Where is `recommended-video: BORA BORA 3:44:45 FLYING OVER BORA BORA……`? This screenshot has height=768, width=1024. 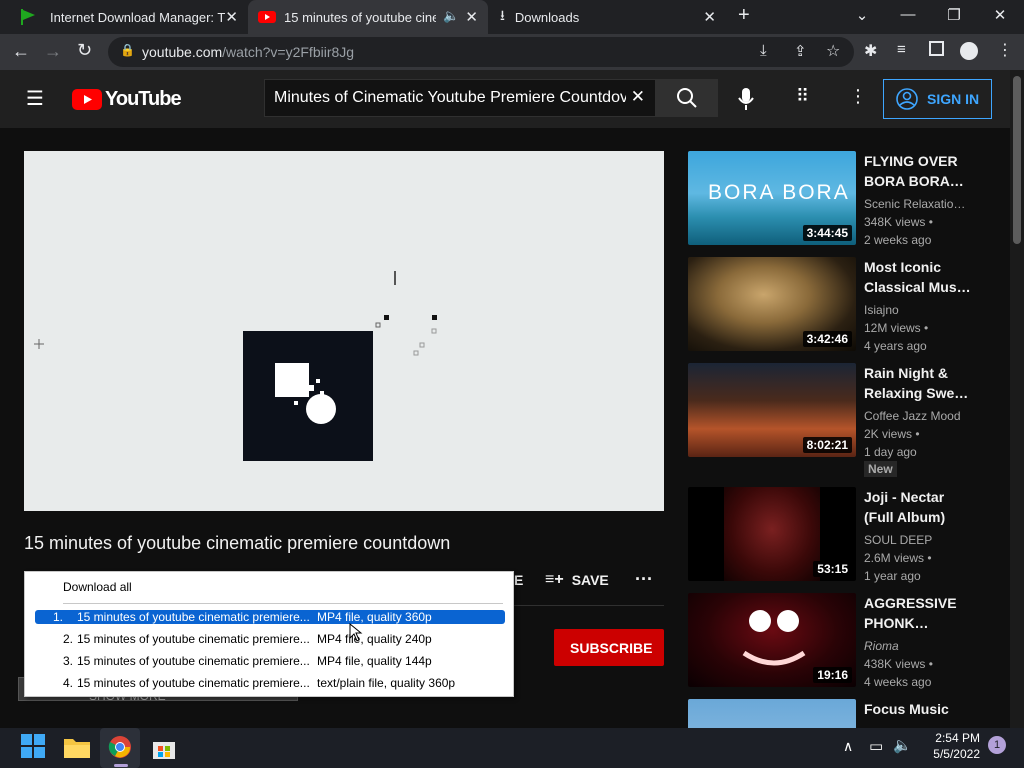
recommended-video: BORA BORA 3:44:45 FLYING OVER BORA BORA…… is located at coordinates (843, 199).